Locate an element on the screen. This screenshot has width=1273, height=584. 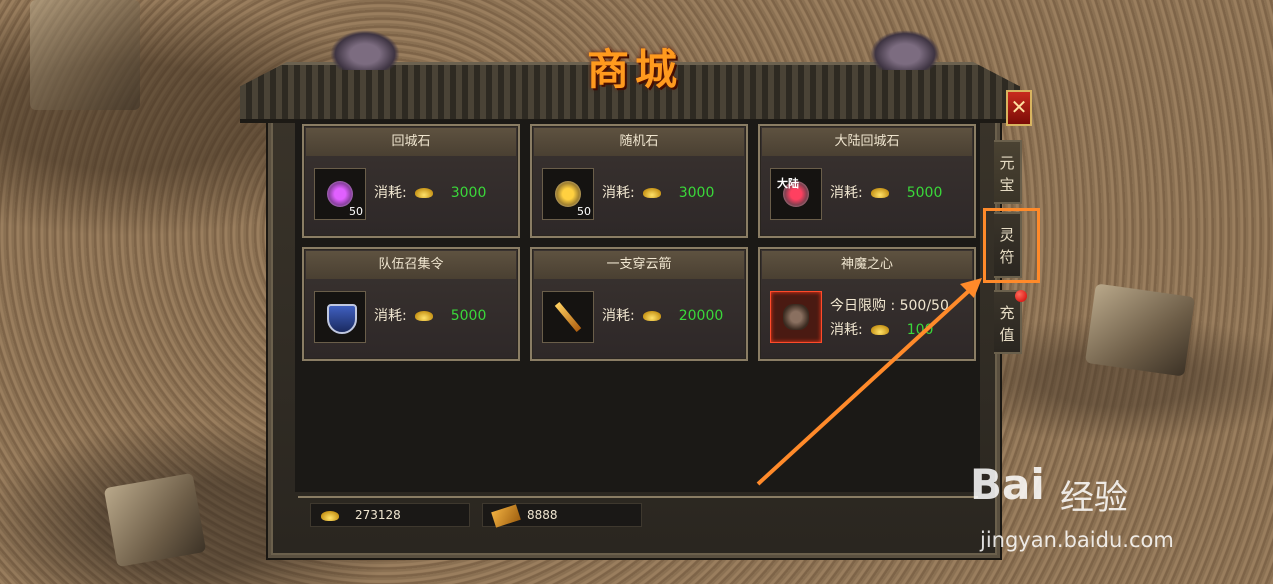
footer-divider is located at coordinates (638, 497).